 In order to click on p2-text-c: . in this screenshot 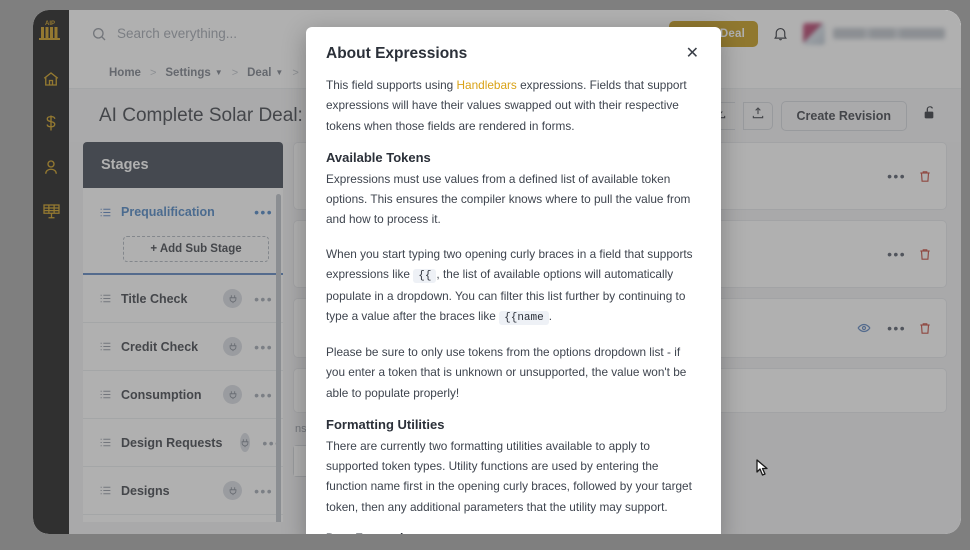, I will do `click(550, 316)`.